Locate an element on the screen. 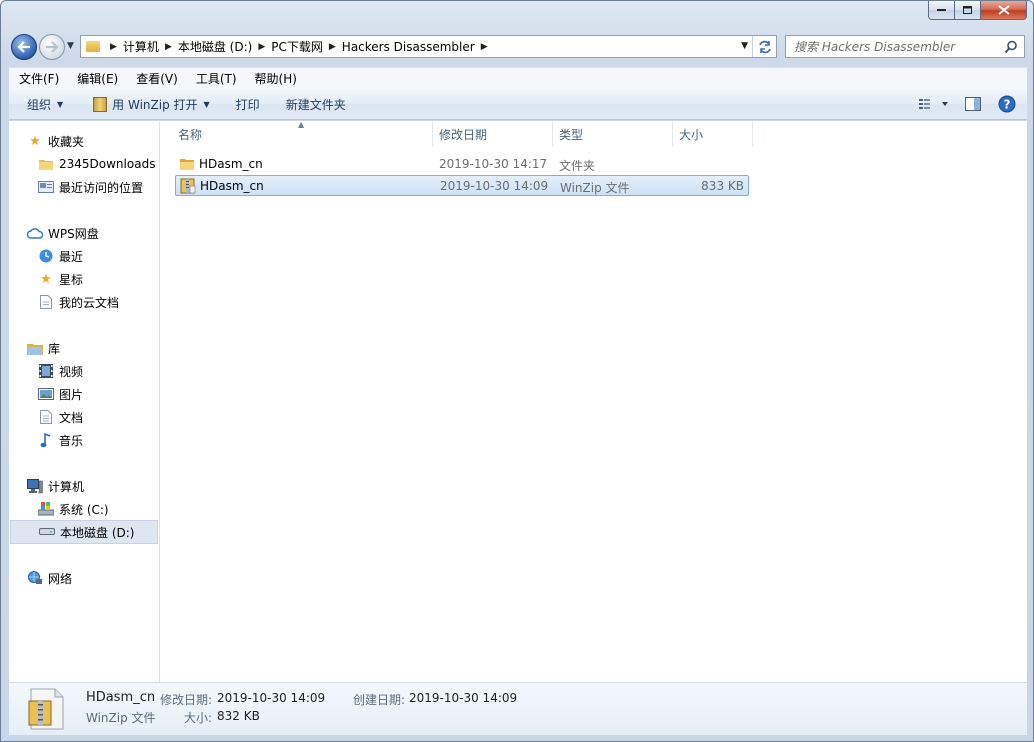 The height and width of the screenshot is (742, 1034). sidebar-item-label: 我的云文档 is located at coordinates (89, 302).